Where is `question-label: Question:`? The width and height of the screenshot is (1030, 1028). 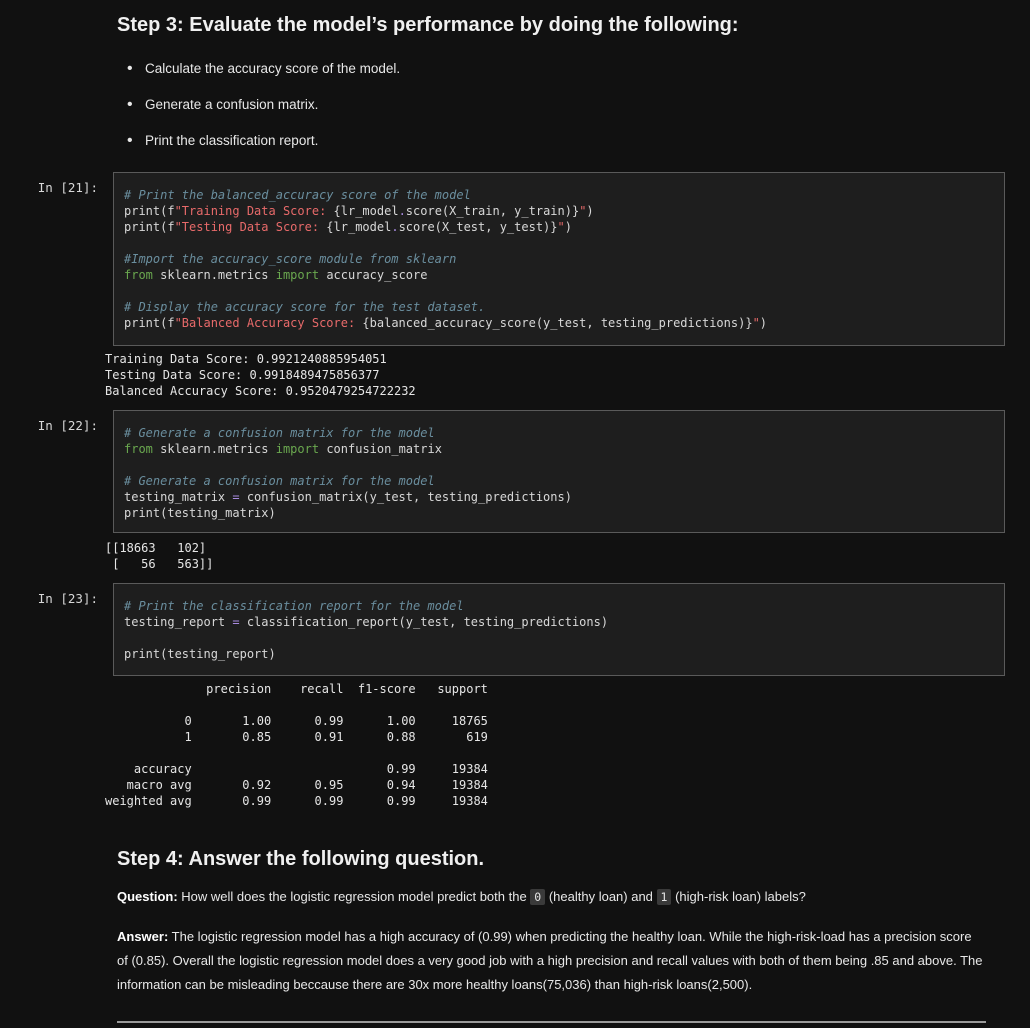
question-label: Question: is located at coordinates (147, 896).